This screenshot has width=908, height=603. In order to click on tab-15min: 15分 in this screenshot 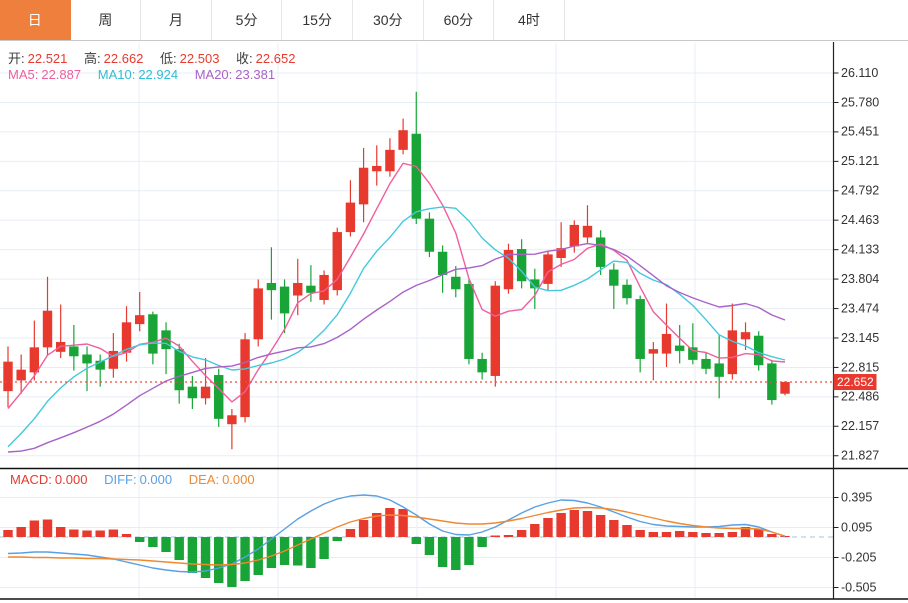, I will do `click(317, 20)`.